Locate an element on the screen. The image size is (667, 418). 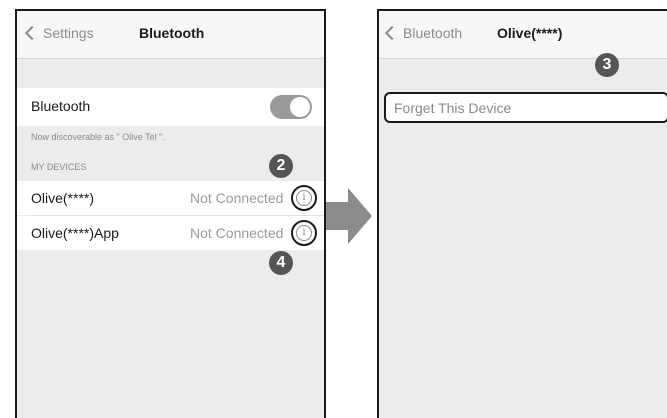
back-label: Bluetooth is located at coordinates (433, 33).